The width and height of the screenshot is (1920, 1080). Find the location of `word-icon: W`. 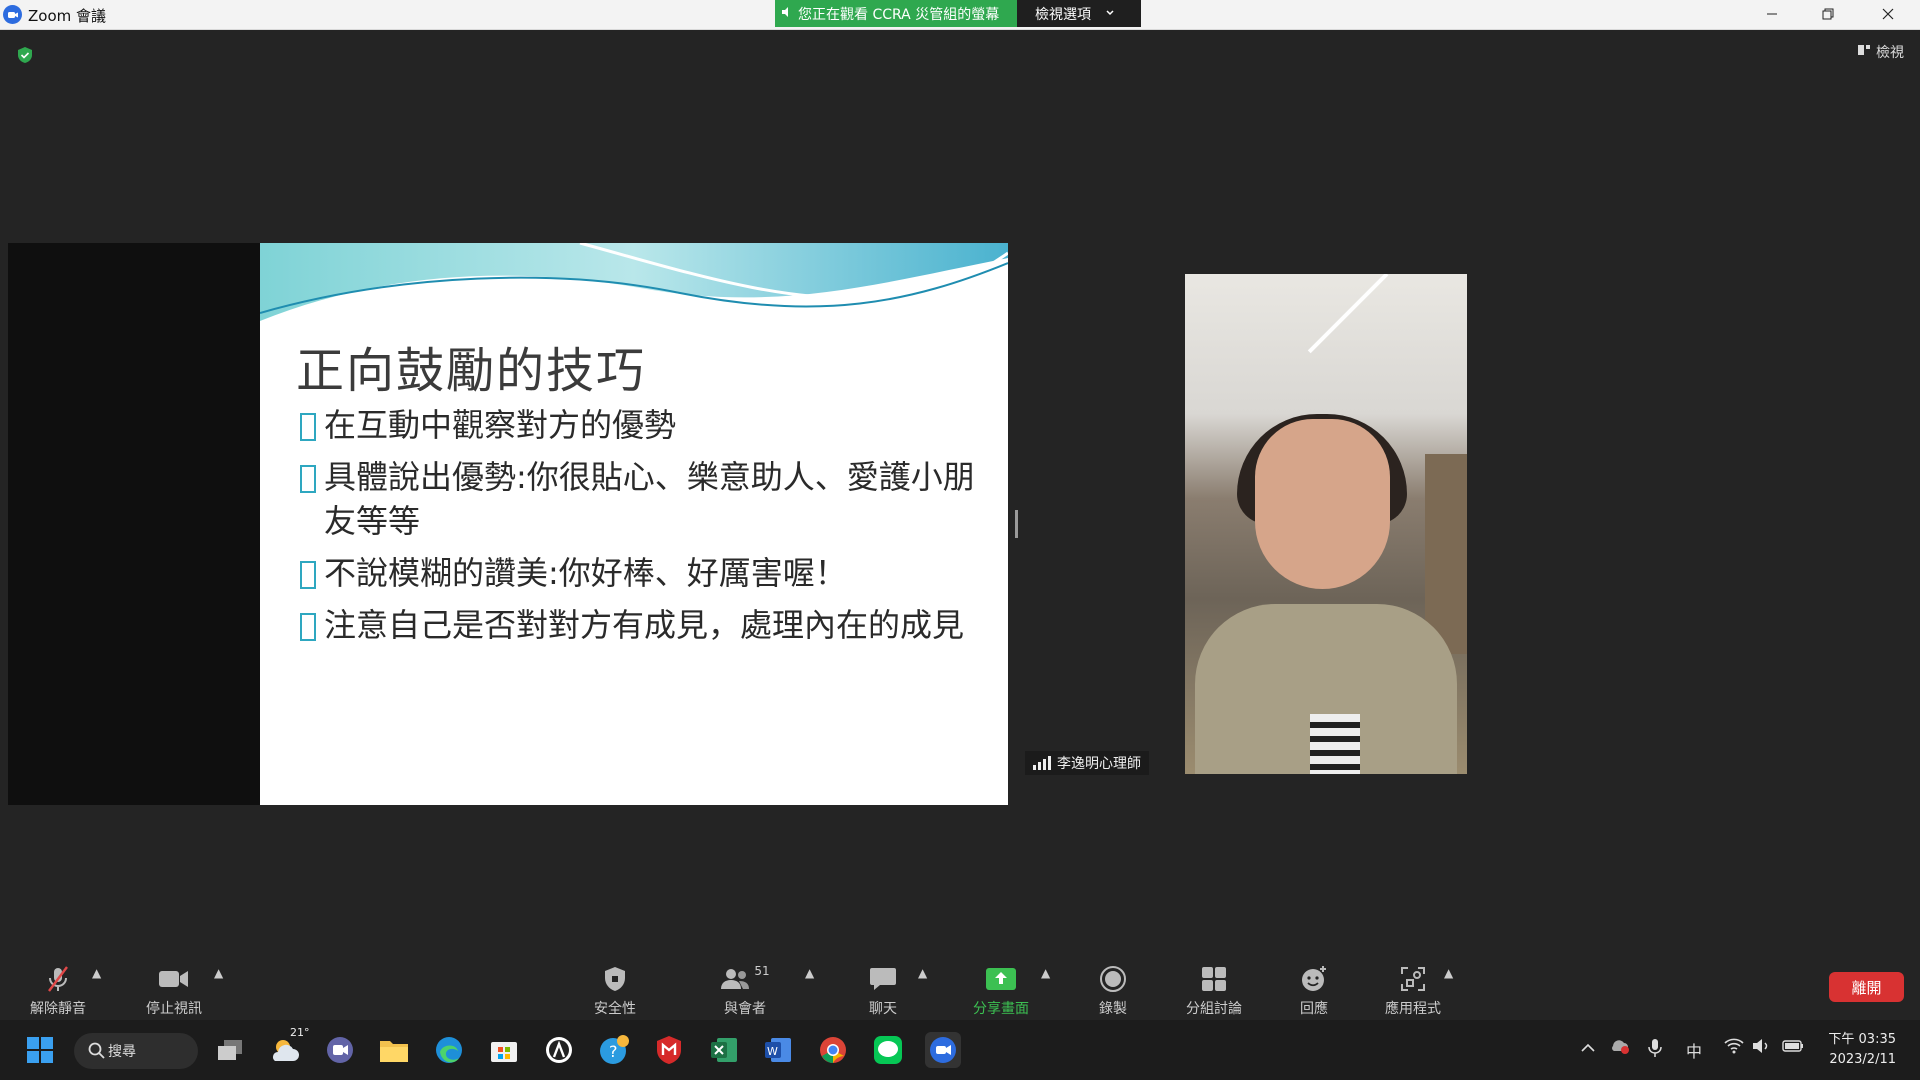

word-icon: W is located at coordinates (778, 1050).